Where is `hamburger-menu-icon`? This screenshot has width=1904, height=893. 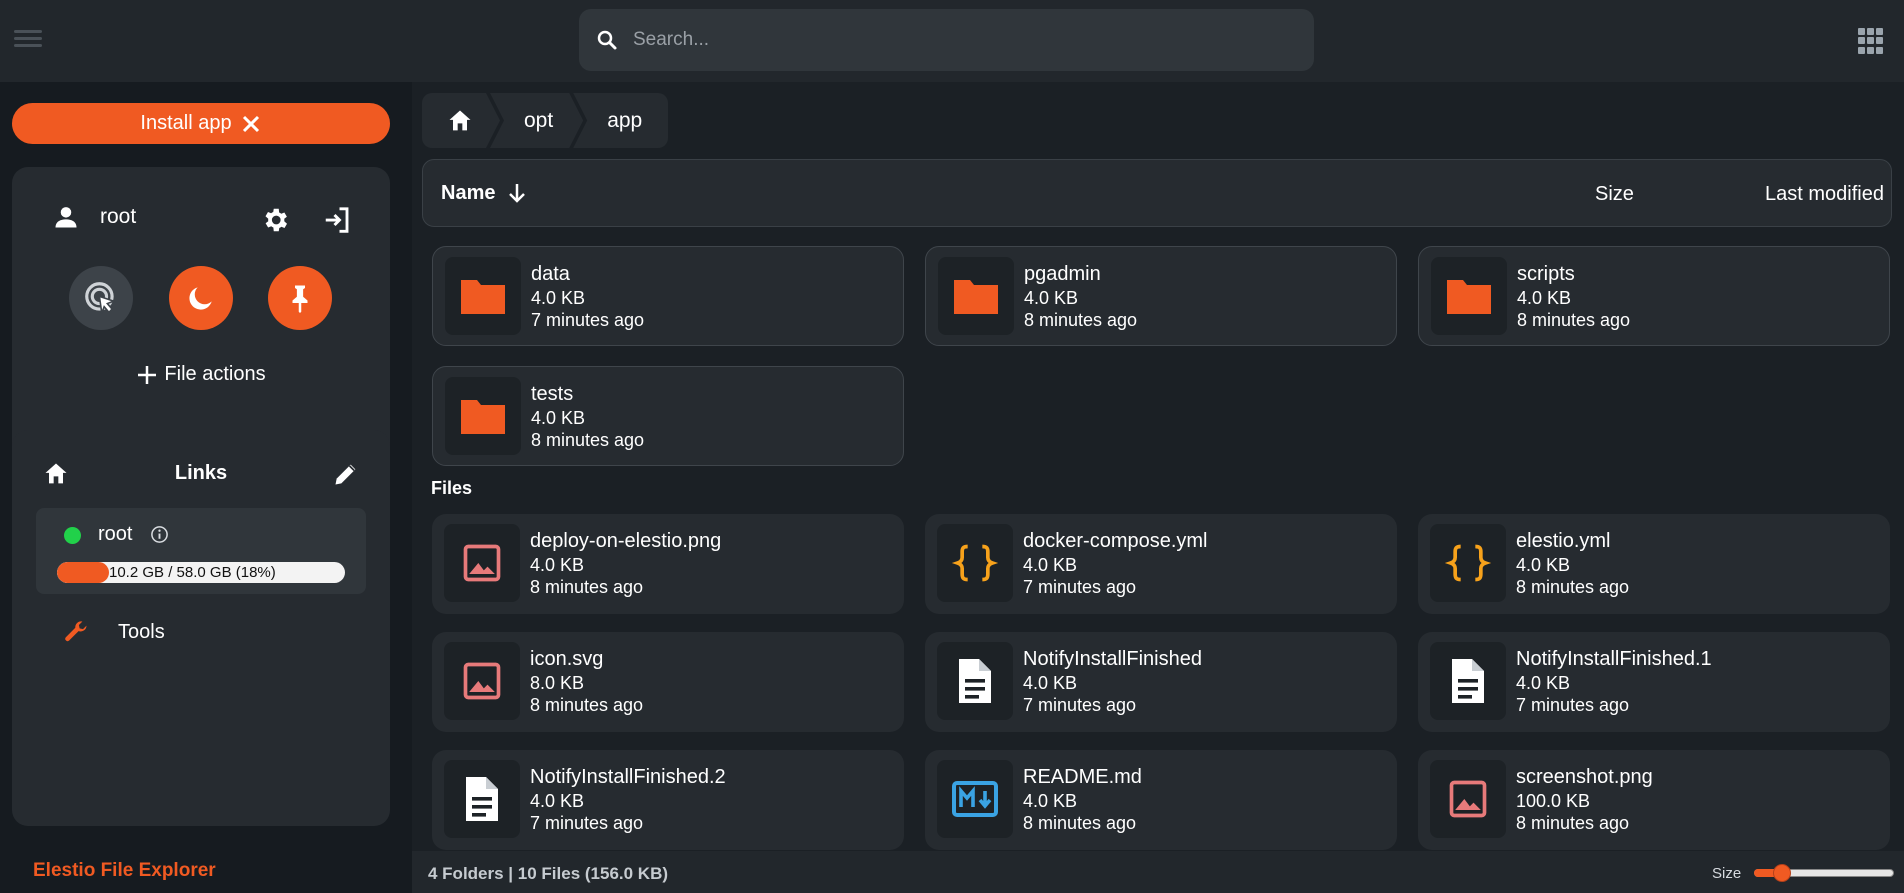 hamburger-menu-icon is located at coordinates (28, 40).